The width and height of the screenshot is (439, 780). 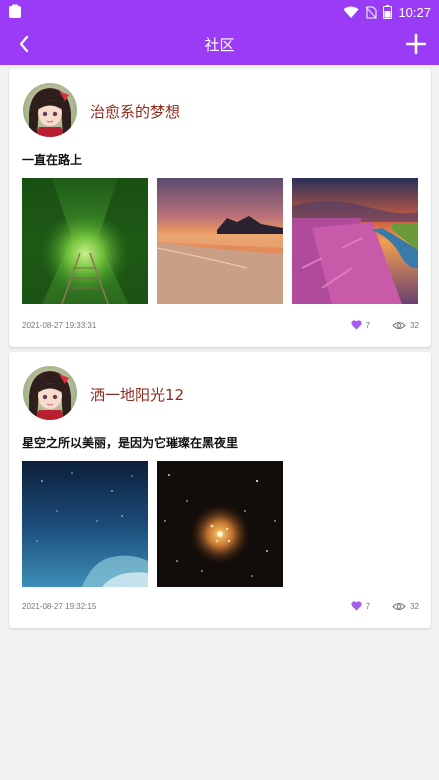 What do you see at coordinates (135, 111) in the screenshot?
I see `post-username: 治愈系的梦想` at bounding box center [135, 111].